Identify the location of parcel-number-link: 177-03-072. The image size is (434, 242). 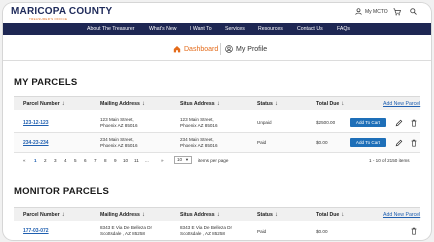
(36, 231).